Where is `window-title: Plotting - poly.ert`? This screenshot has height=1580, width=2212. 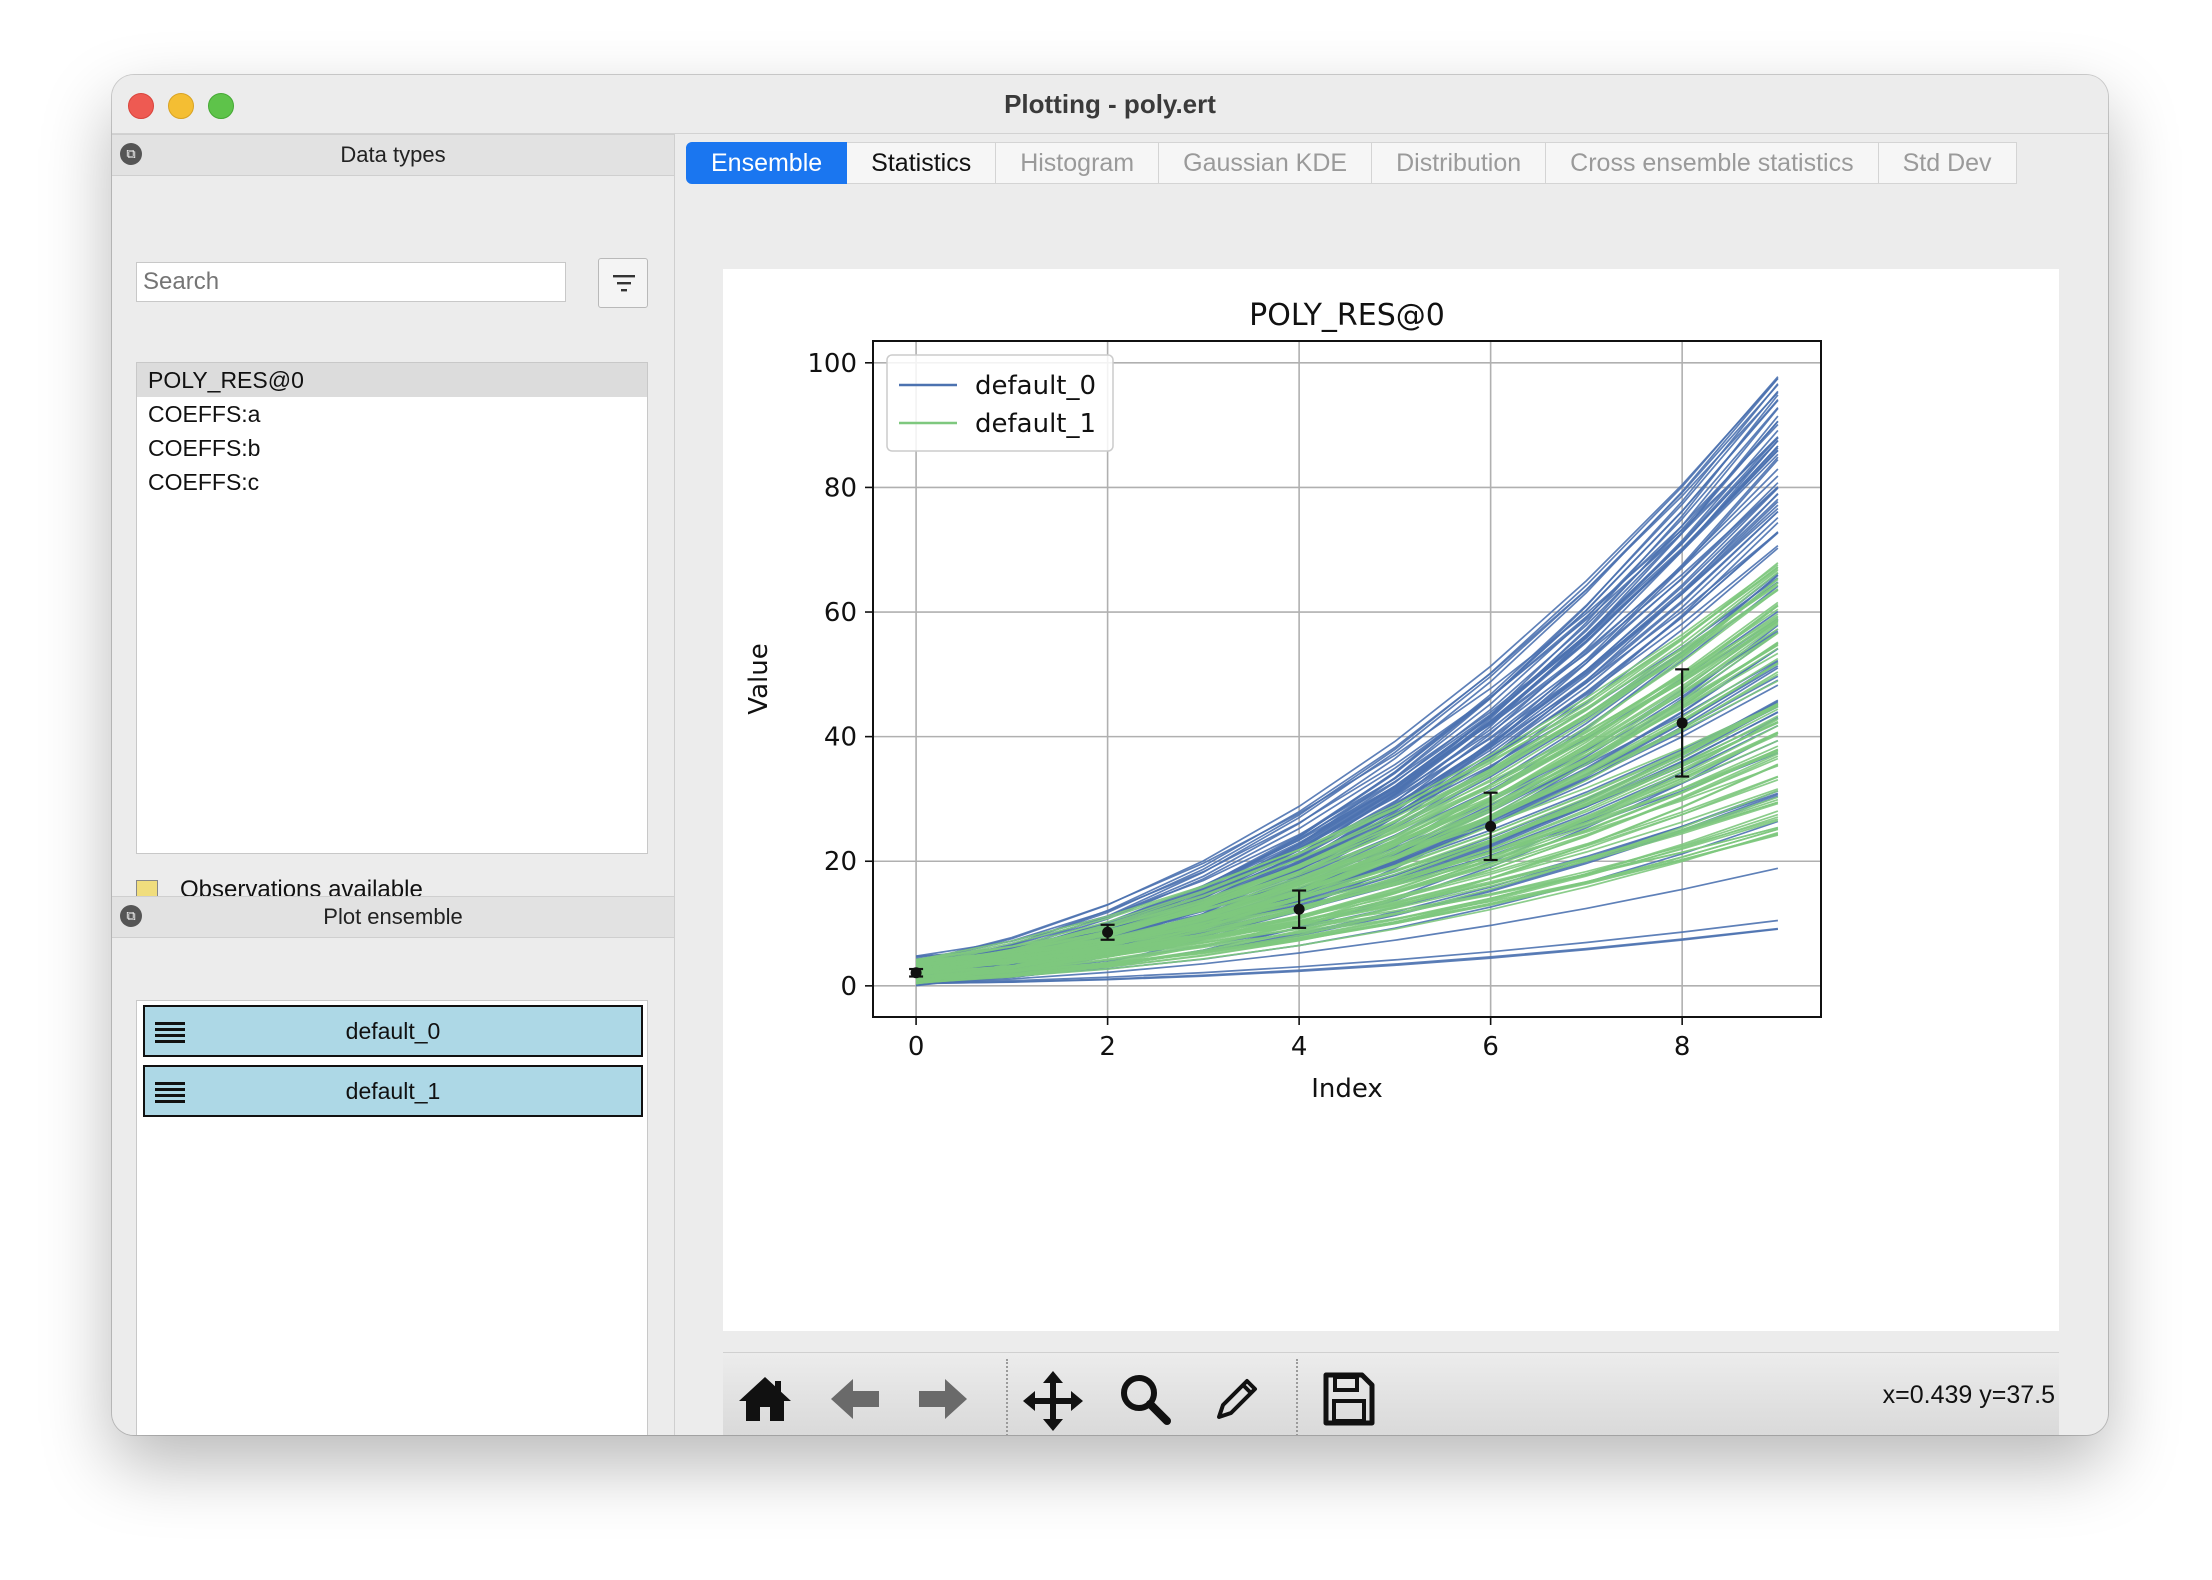
window-title: Plotting - poly.ert is located at coordinates (1110, 104).